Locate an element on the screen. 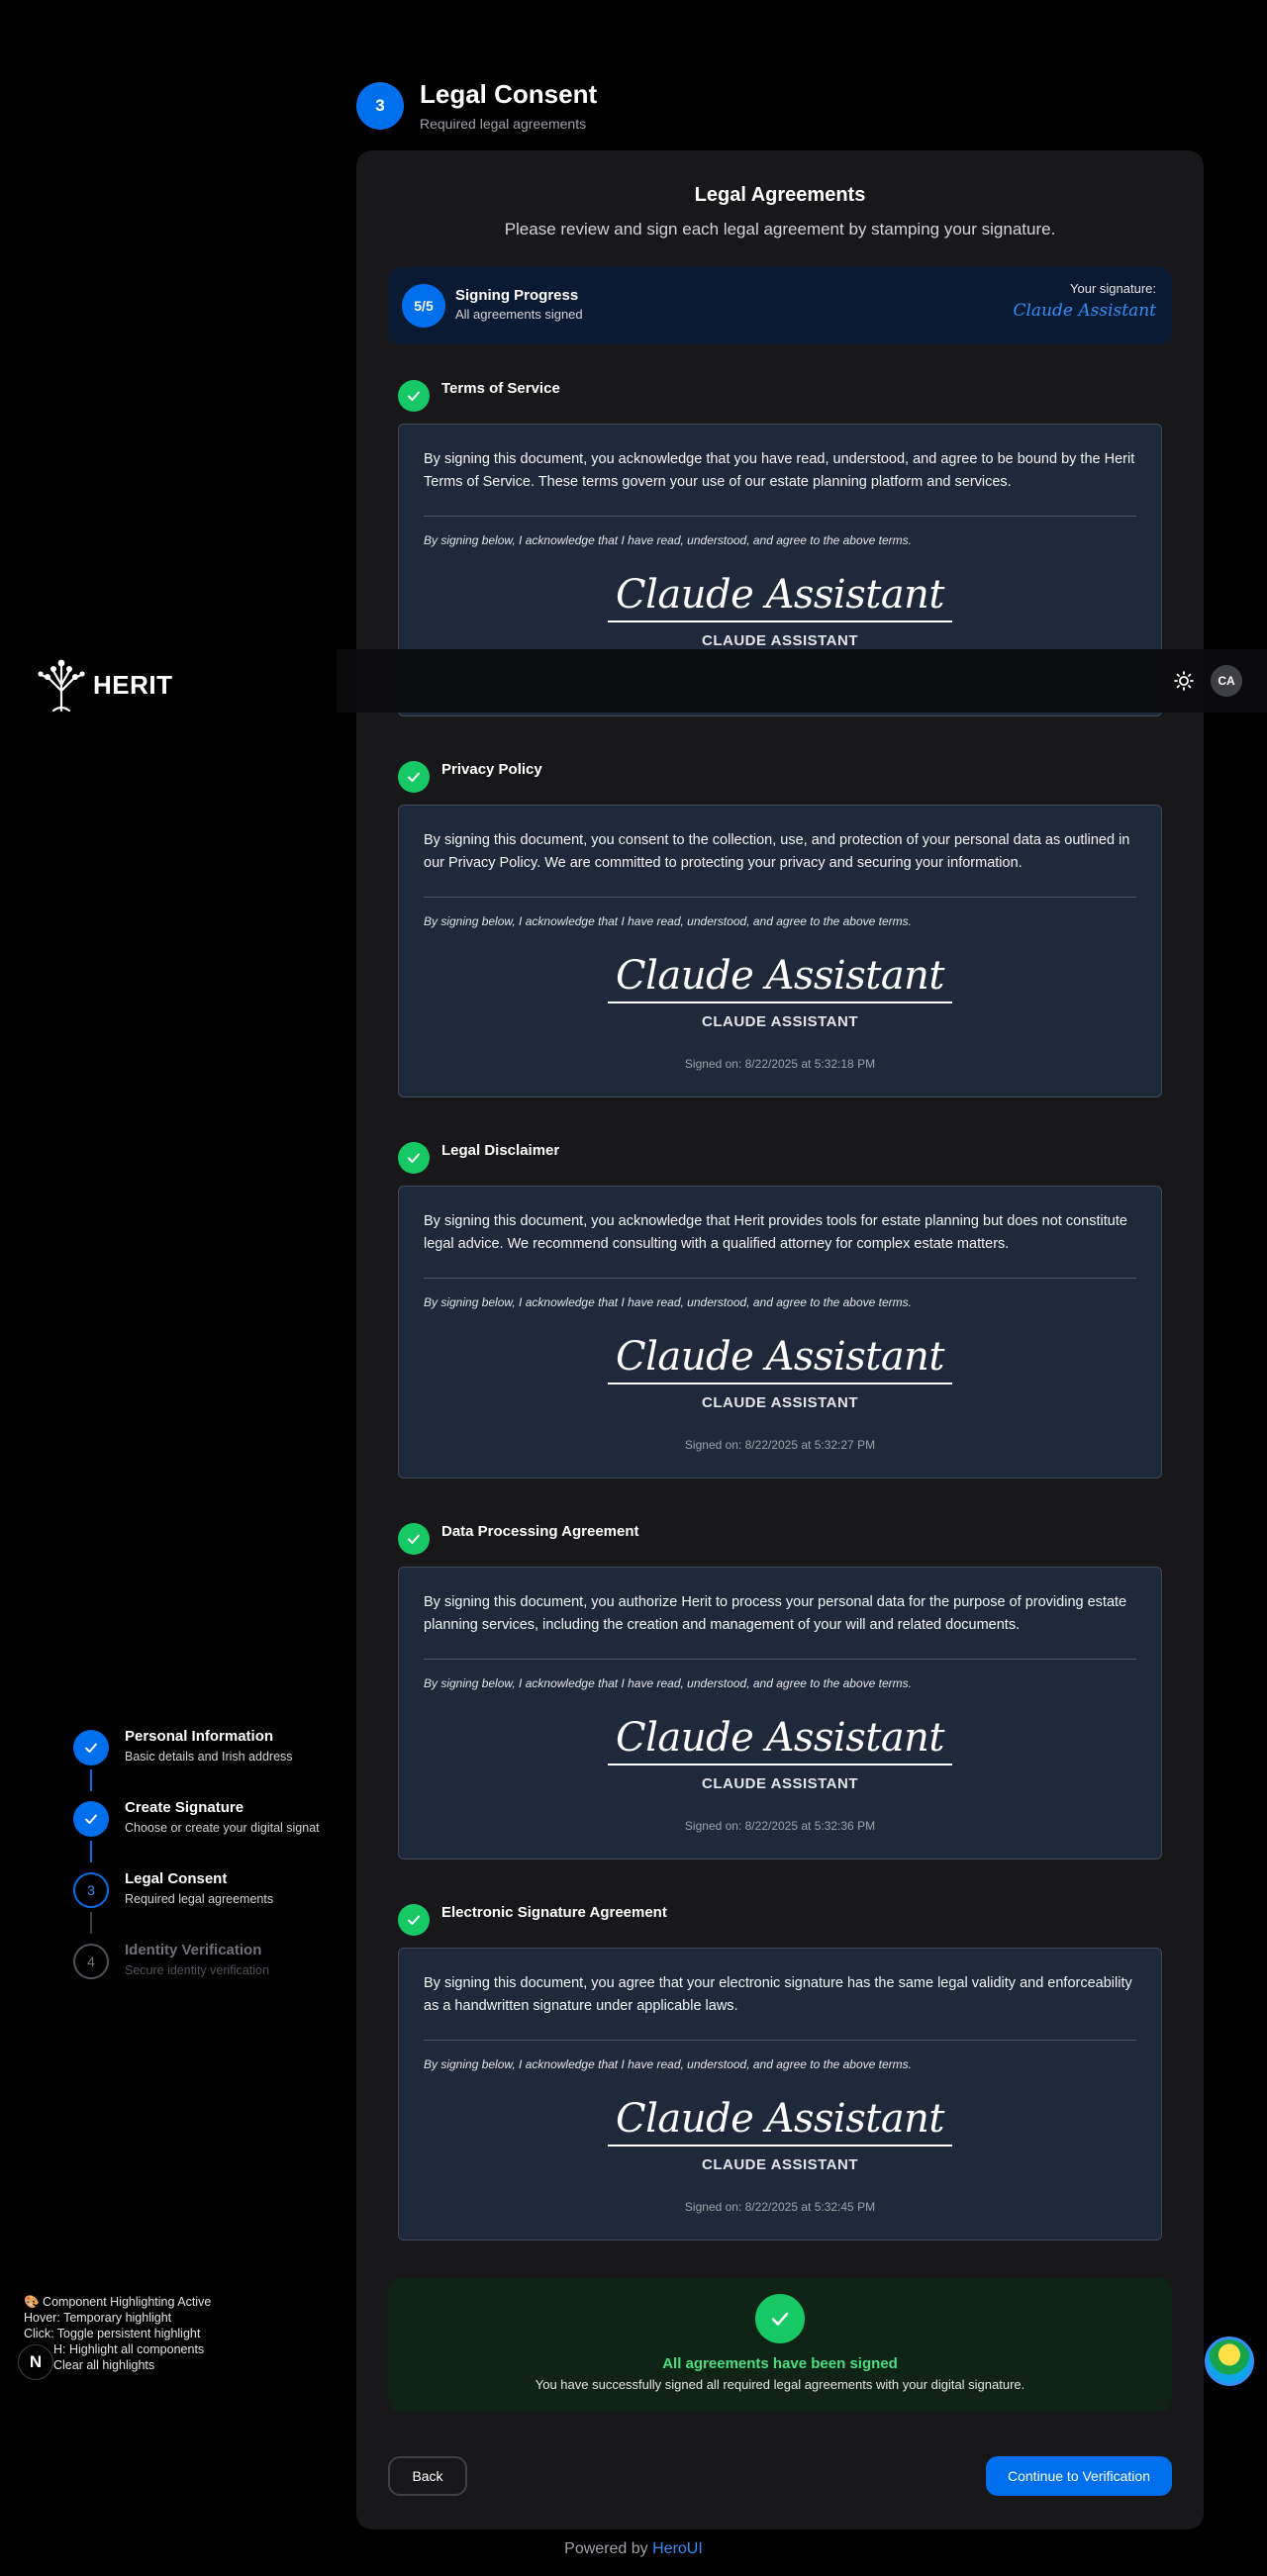  logo-text: HERIT is located at coordinates (133, 684).